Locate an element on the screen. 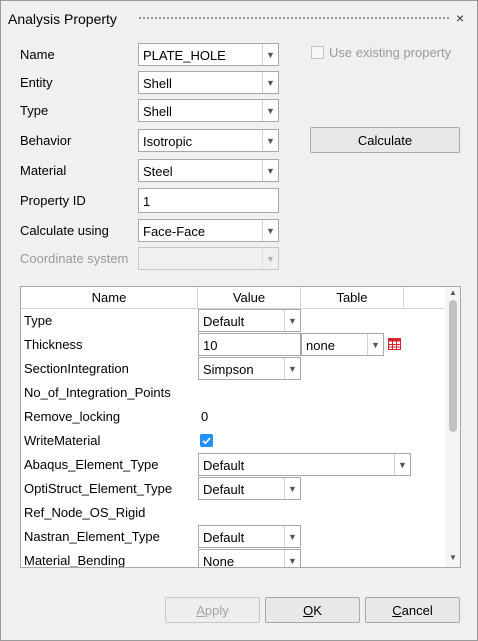  row-name: SectionIntegration is located at coordinates (76, 368).